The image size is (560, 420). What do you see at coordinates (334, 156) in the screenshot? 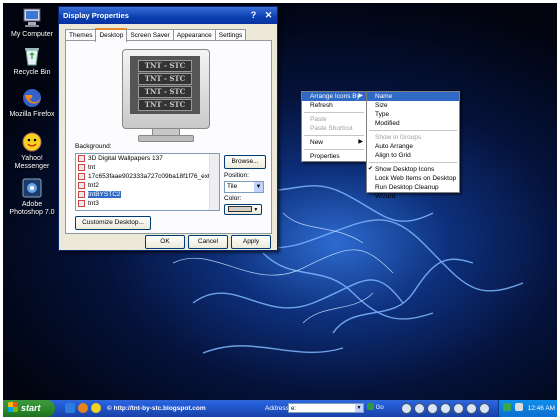
I see `menu-item-properties: Properties` at bounding box center [334, 156].